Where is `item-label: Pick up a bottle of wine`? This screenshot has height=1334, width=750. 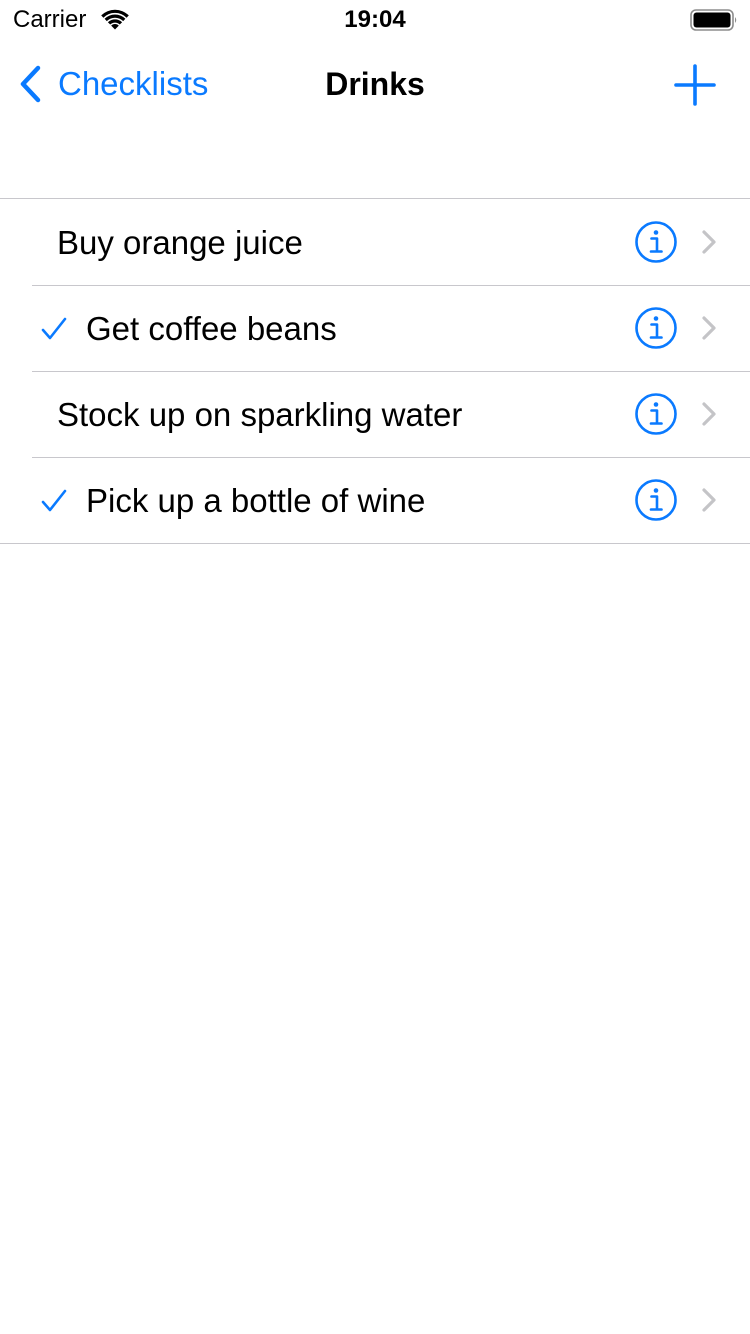
item-label: Pick up a bottle of wine is located at coordinates (256, 500).